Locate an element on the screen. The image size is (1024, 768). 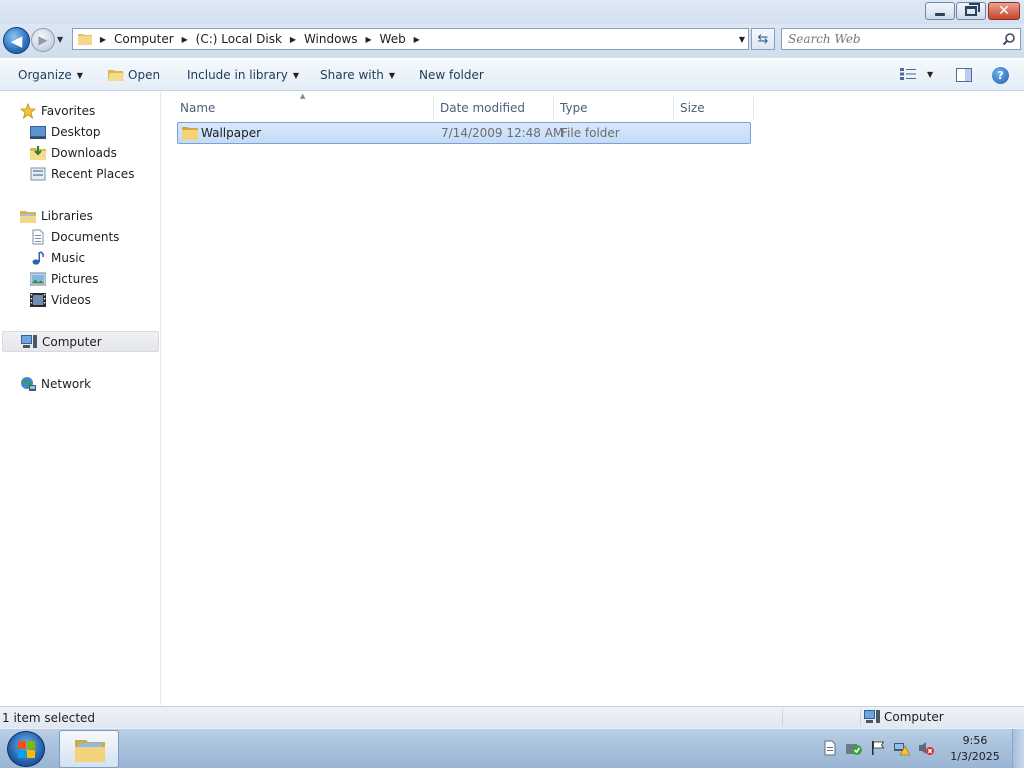
nav-videos: Videos is located at coordinates (80, 299).